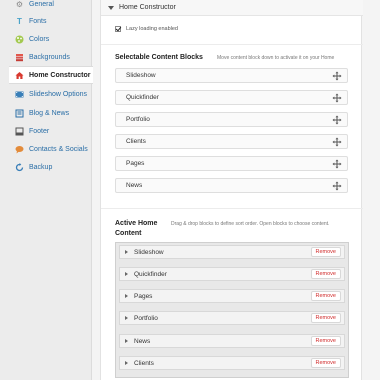 This screenshot has height=380, width=380. I want to click on film-icon, so click(19, 94).